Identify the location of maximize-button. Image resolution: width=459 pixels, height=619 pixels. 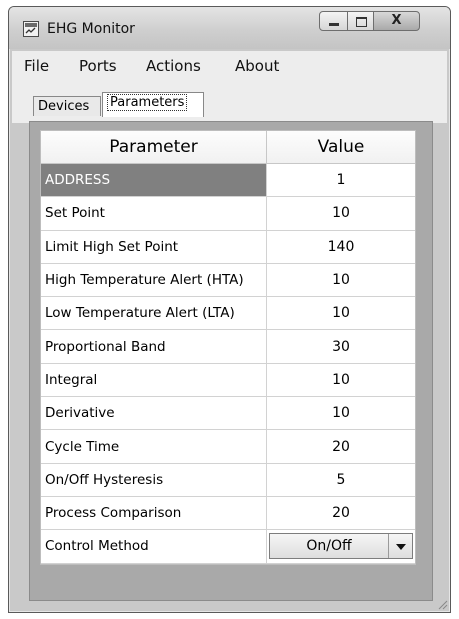
(360, 21).